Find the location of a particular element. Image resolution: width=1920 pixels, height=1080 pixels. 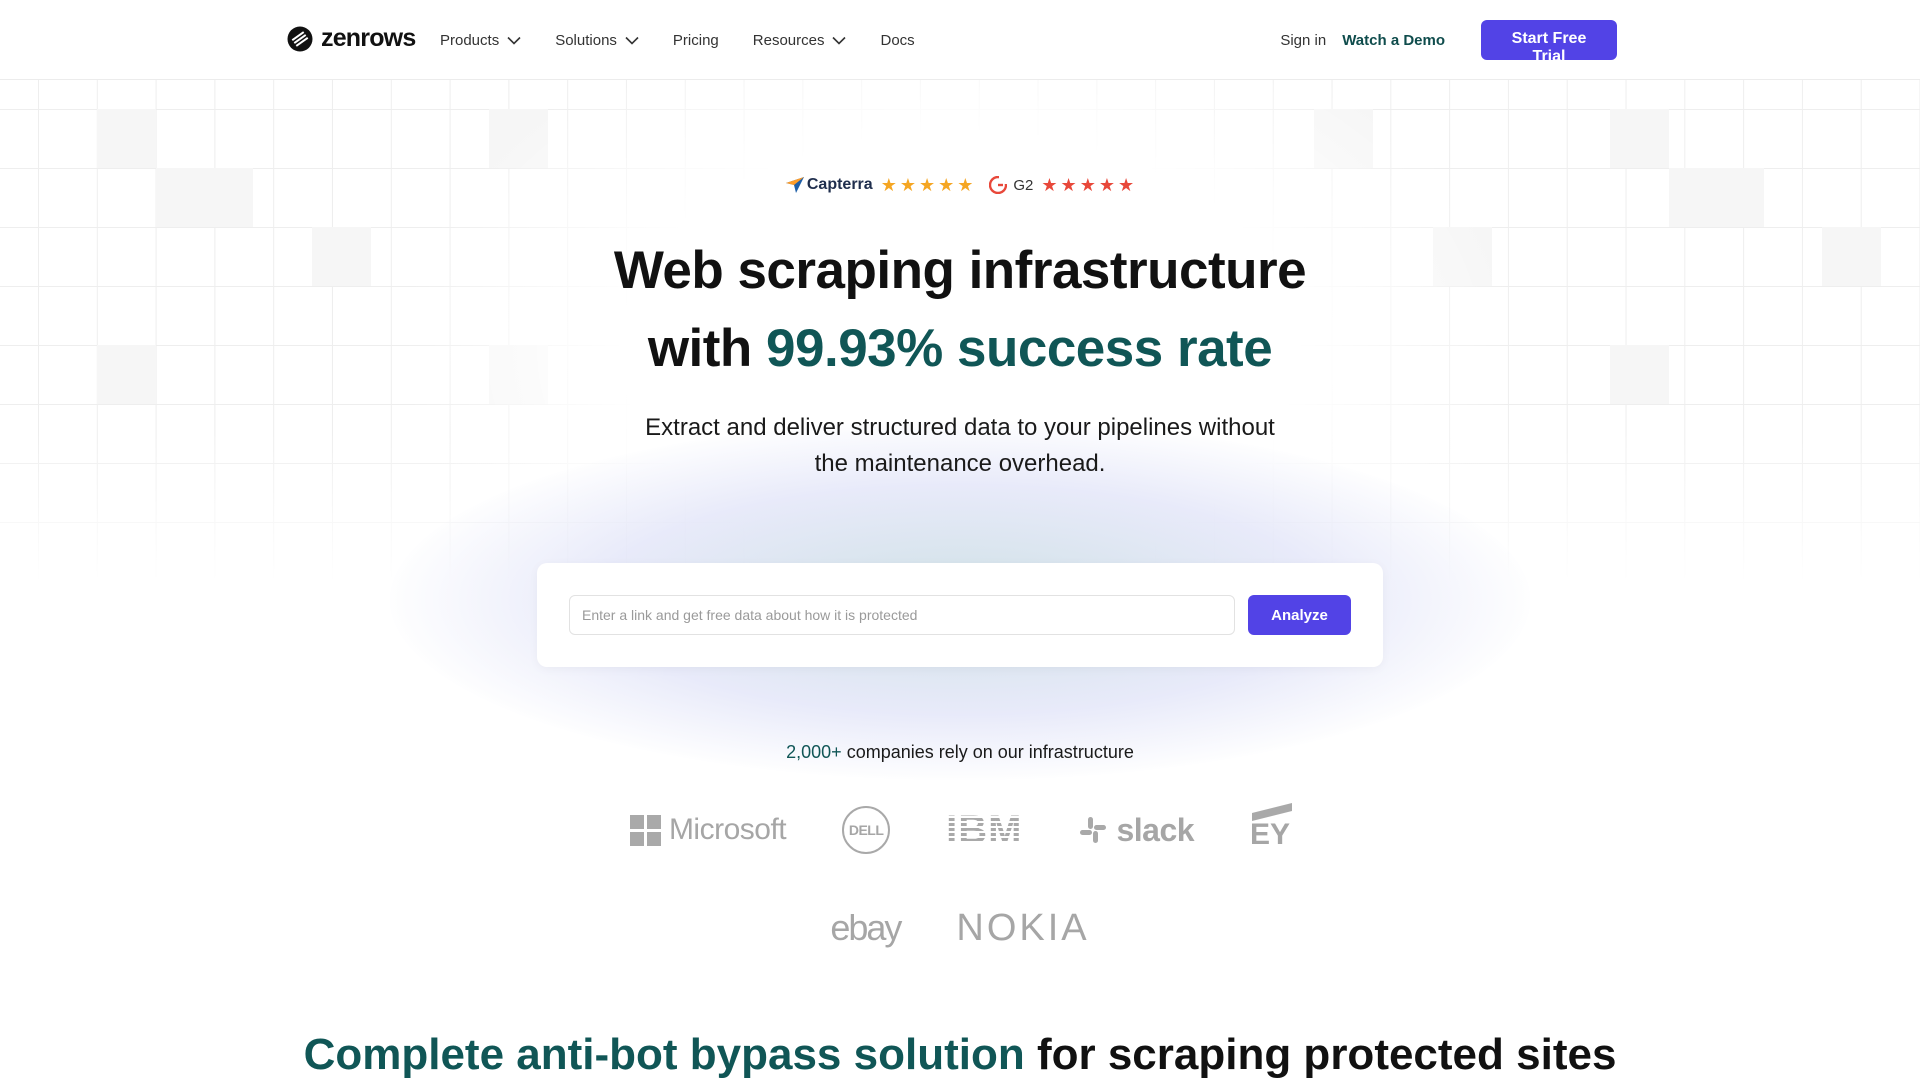

g2-name: G2 is located at coordinates (1023, 185).